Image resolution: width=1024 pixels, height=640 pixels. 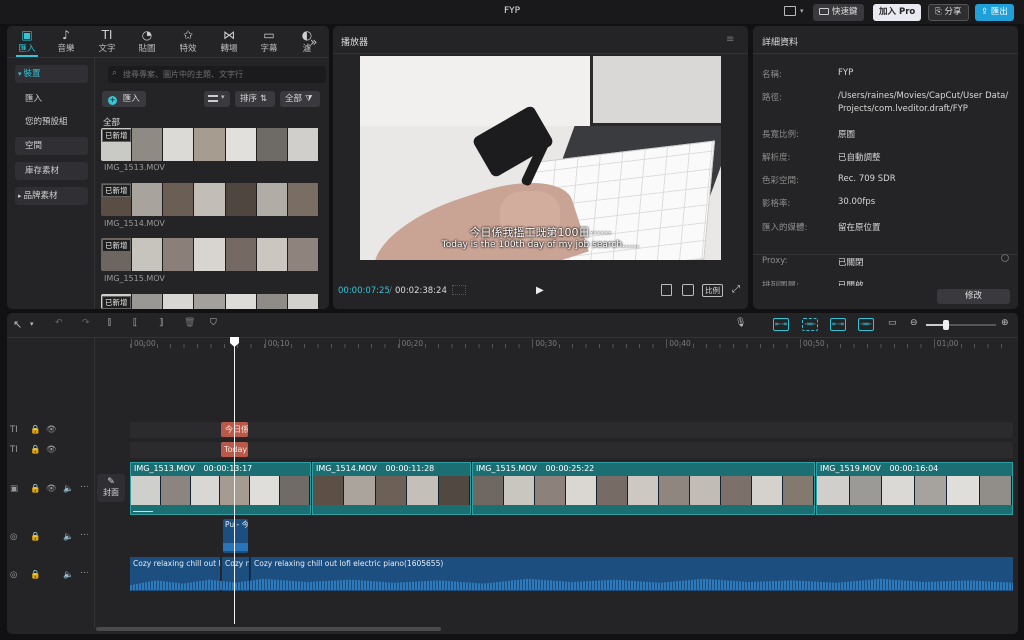 What do you see at coordinates (161, 323) in the screenshot?
I see `trim-right-icon: ⟧` at bounding box center [161, 323].